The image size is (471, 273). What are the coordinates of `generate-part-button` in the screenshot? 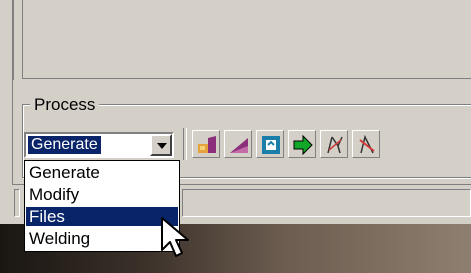 It's located at (206, 144).